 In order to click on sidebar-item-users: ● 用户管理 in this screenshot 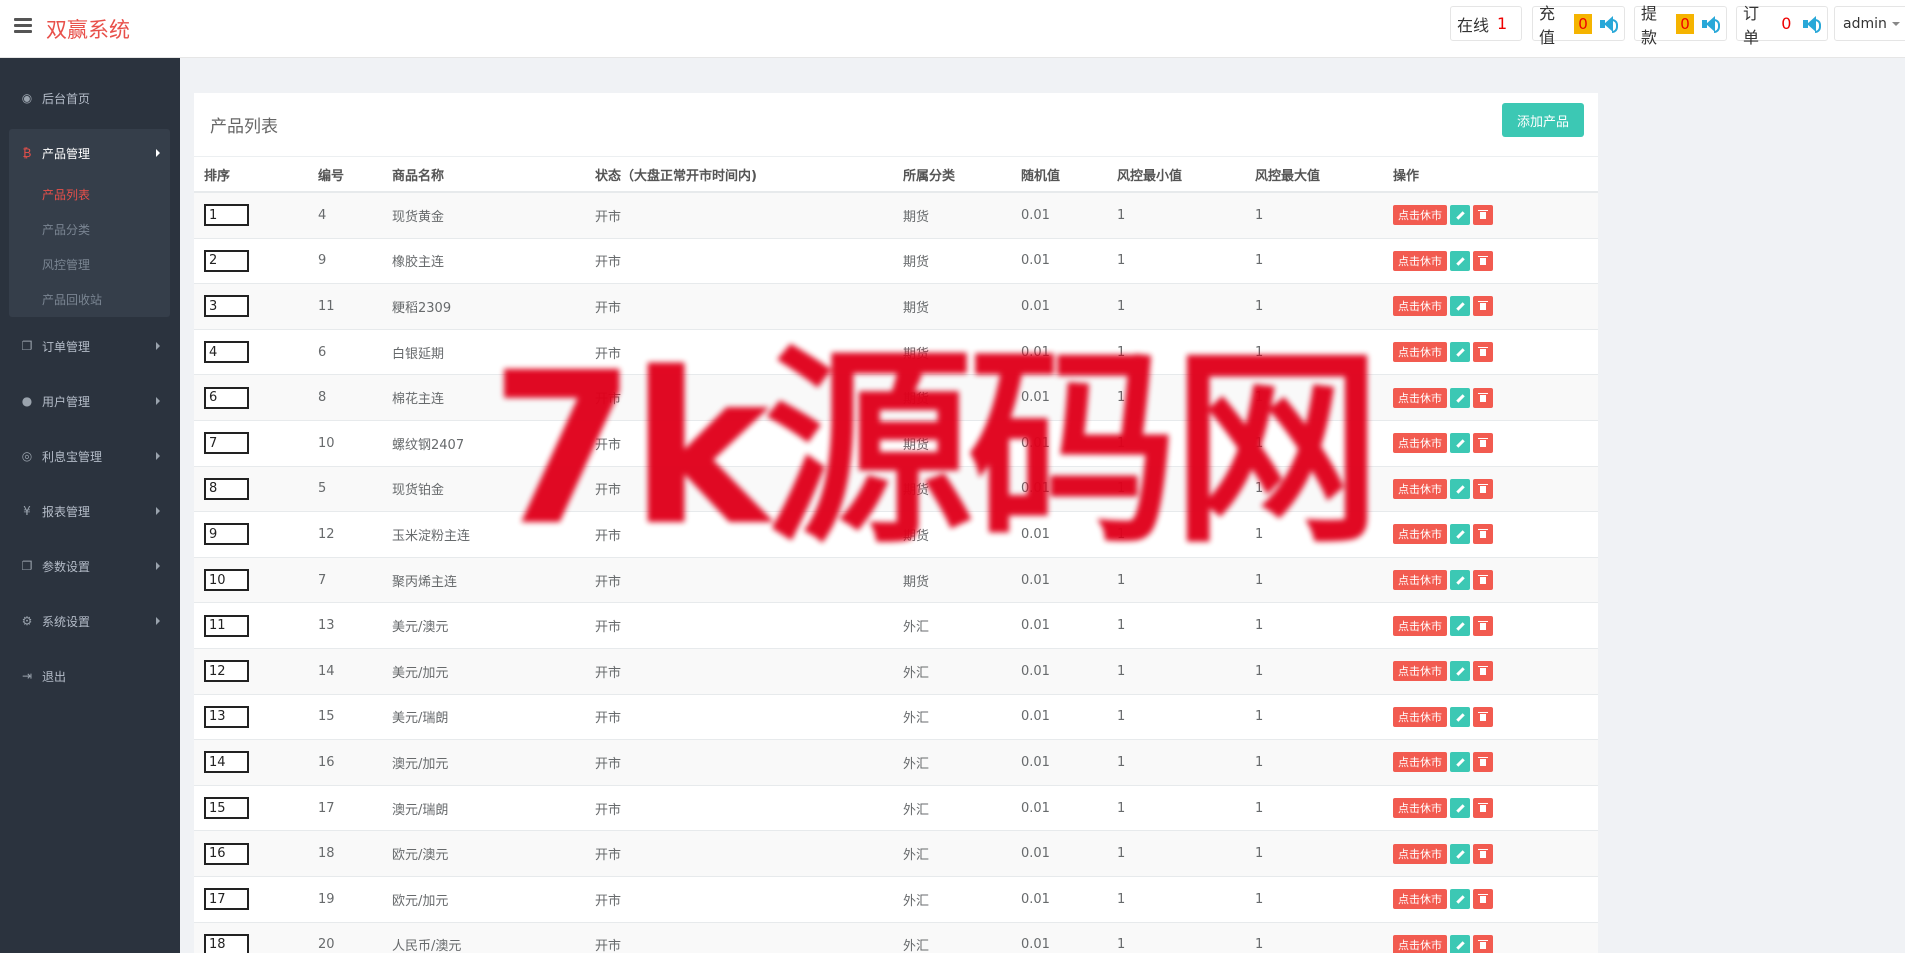, I will do `click(90, 401)`.